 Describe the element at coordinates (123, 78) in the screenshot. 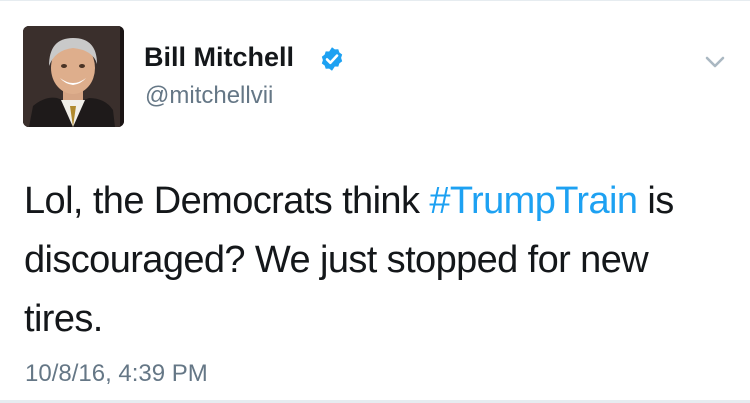

I see `avatar-caption: yourvoiceradio` at that location.